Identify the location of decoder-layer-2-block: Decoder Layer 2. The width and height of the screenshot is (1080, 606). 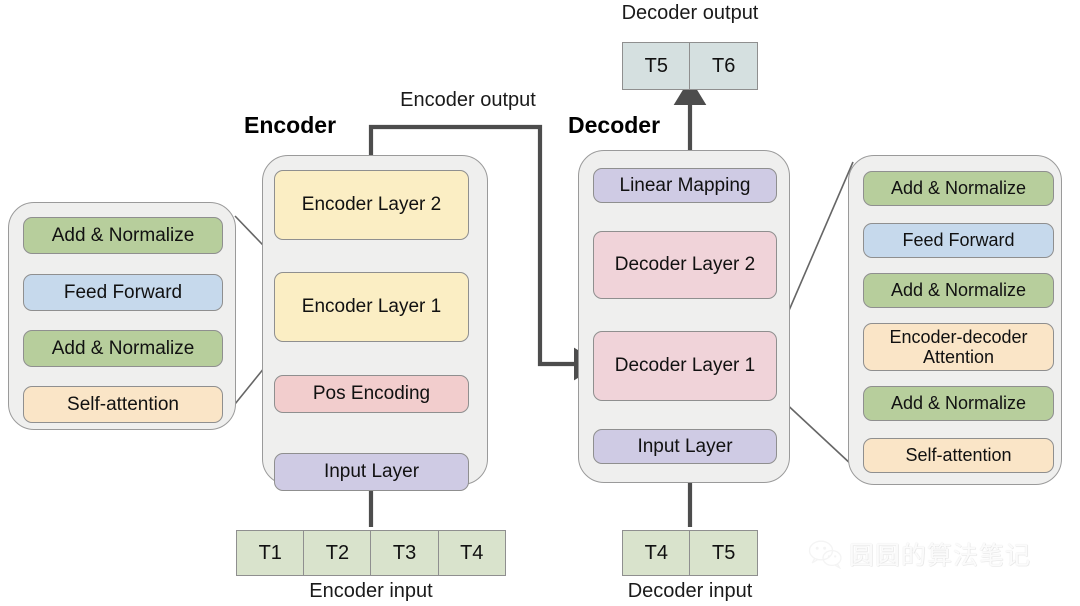
(685, 265).